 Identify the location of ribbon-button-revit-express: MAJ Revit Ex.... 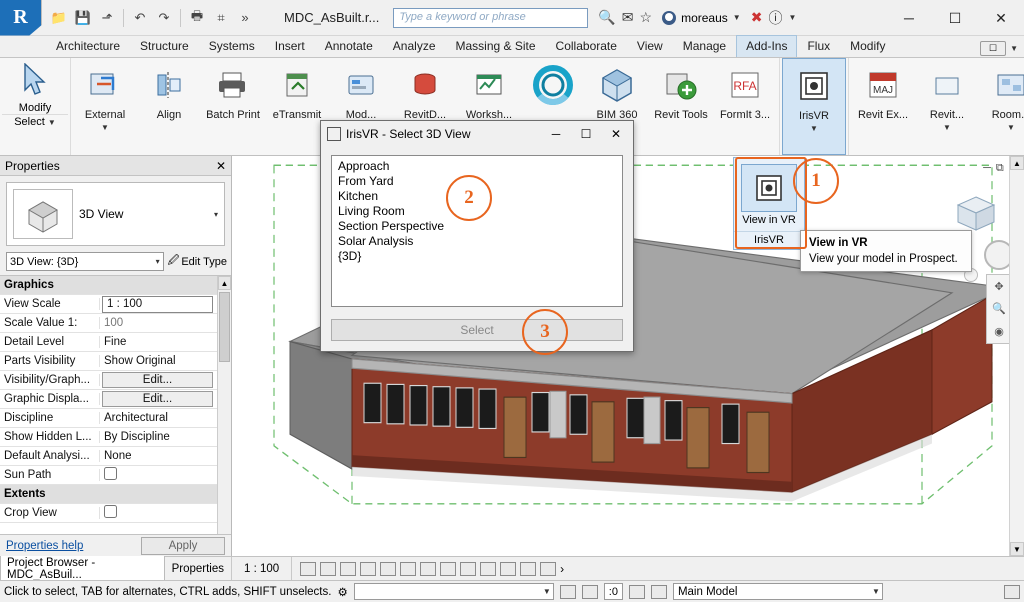
(883, 106).